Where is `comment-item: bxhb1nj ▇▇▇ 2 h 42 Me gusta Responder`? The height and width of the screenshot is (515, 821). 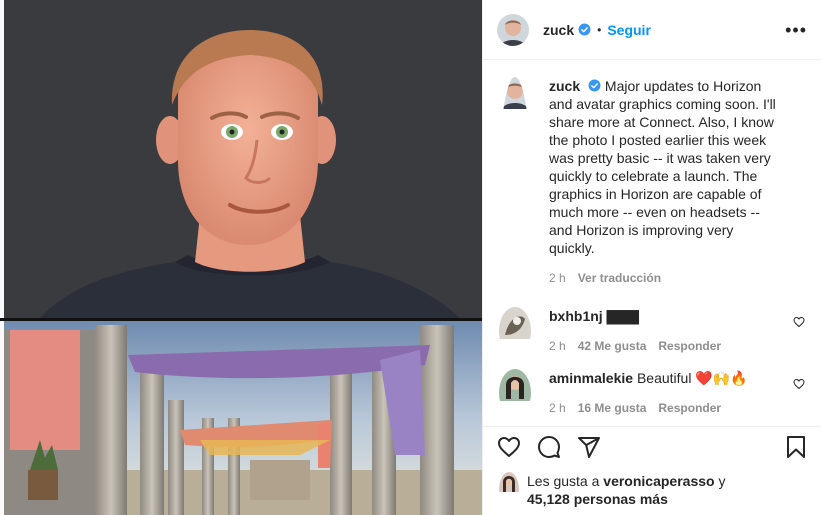 comment-item: bxhb1nj ▇▇▇ 2 h 42 Me gusta Responder is located at coordinates (652, 331).